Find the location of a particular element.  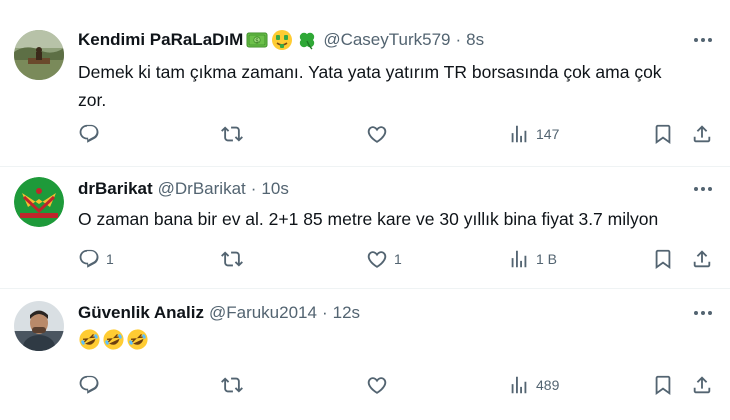

tweet-header: Güvenlik Analiz @Faruku2014 · 12s is located at coordinates (219, 313).